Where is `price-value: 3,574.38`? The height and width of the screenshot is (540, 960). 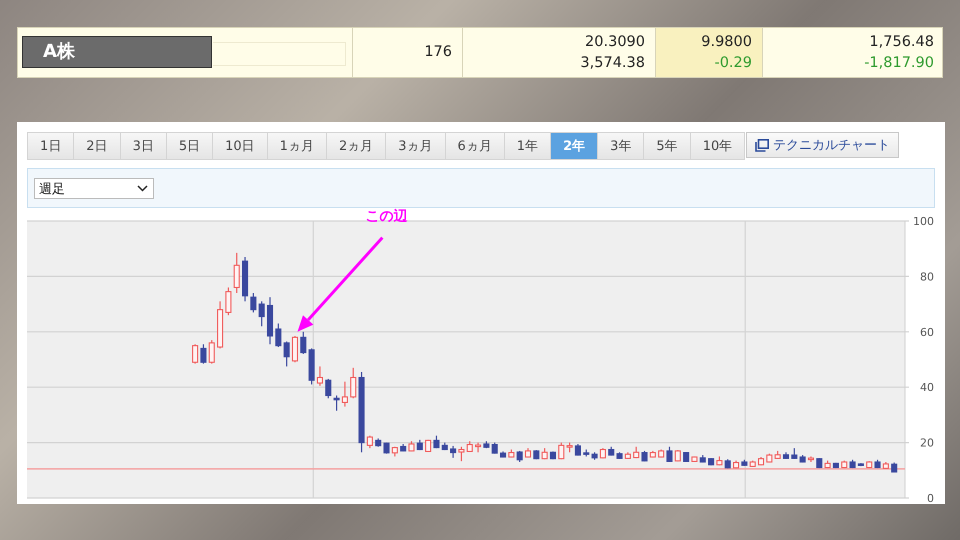 price-value: 3,574.38 is located at coordinates (612, 63).